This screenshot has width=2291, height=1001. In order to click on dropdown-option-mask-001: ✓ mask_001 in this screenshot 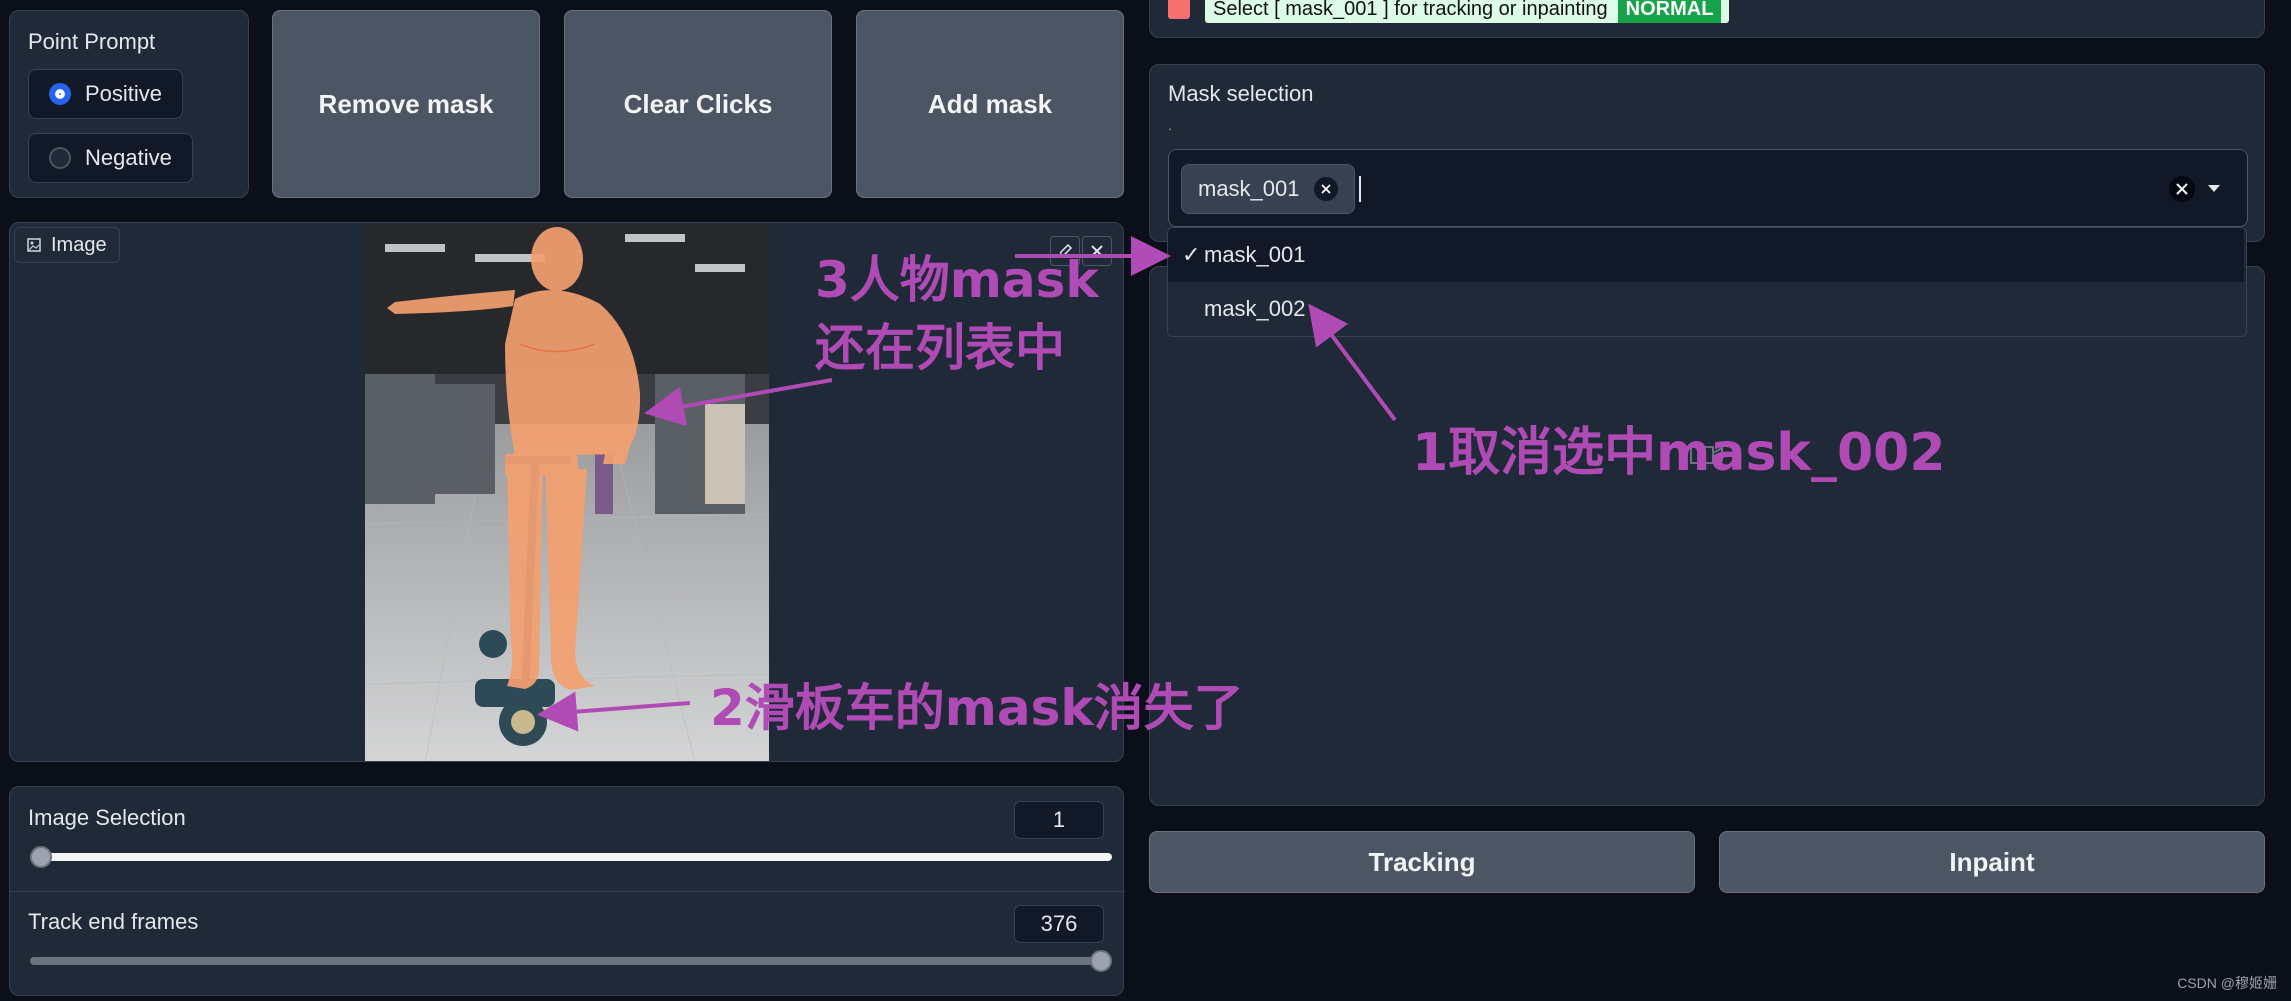, I will do `click(1706, 255)`.